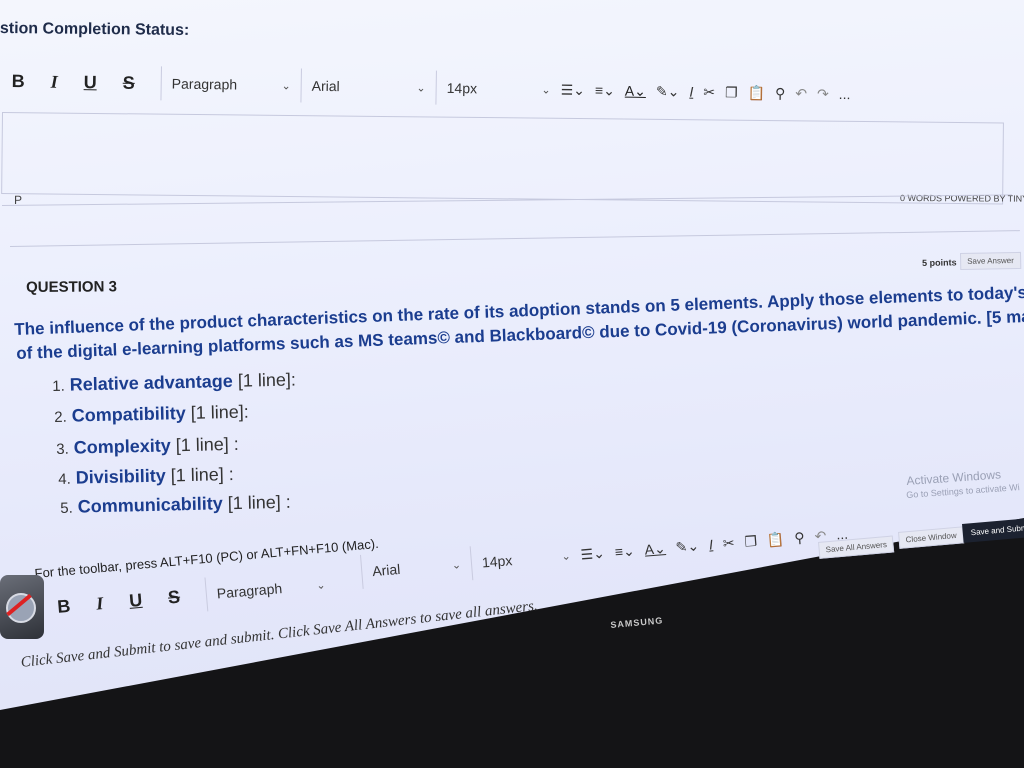 The image size is (1024, 768). Describe the element at coordinates (71, 287) in the screenshot. I see `question-label: QUESTION 3` at that location.